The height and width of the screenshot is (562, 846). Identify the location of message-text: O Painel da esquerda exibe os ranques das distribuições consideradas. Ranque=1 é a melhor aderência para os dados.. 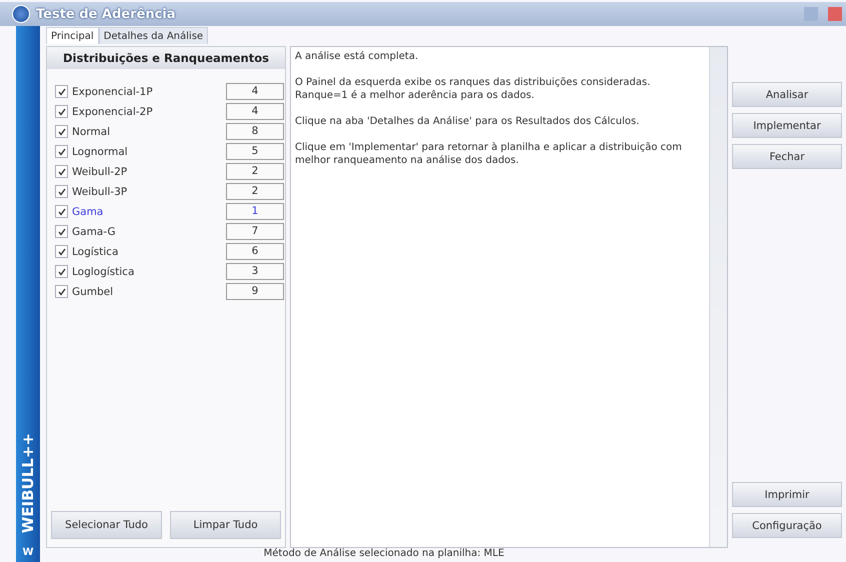
(473, 89).